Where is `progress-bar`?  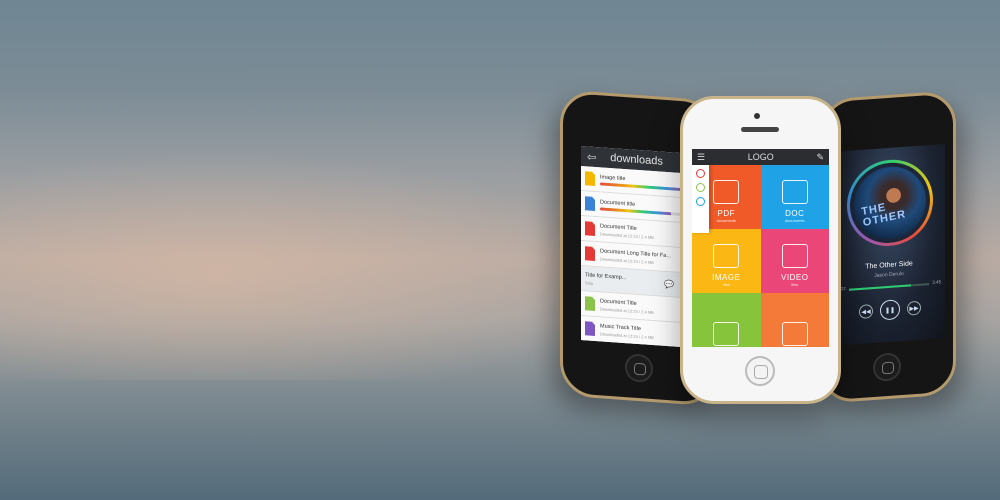 progress-bar is located at coordinates (889, 287).